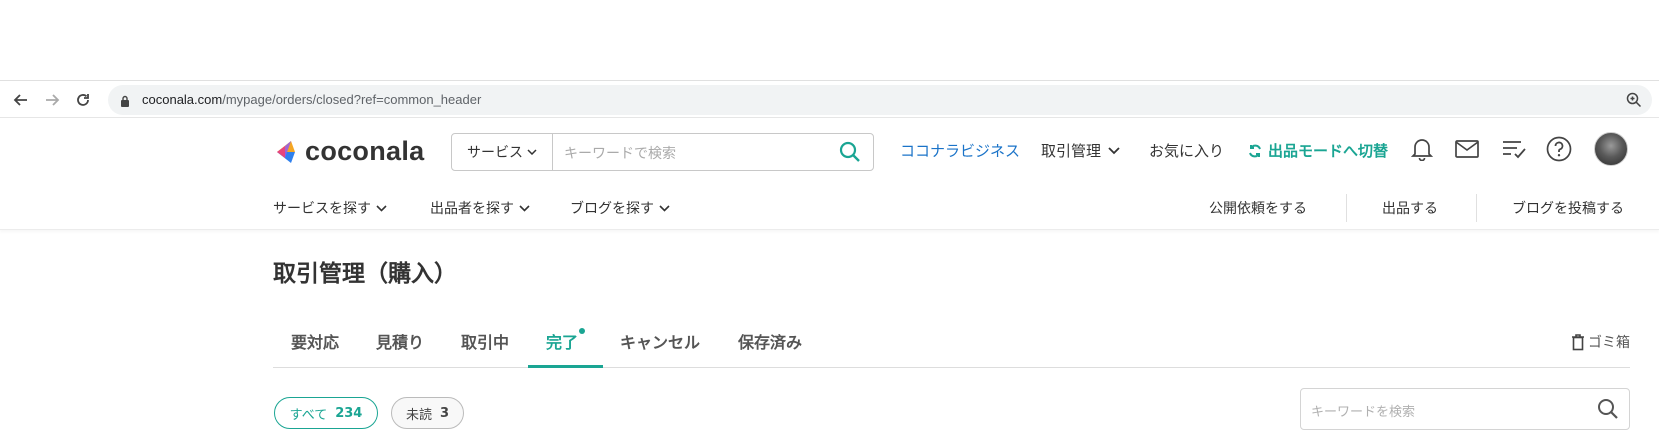 The width and height of the screenshot is (1659, 440). What do you see at coordinates (502, 152) in the screenshot?
I see `search-category-select: サービス` at bounding box center [502, 152].